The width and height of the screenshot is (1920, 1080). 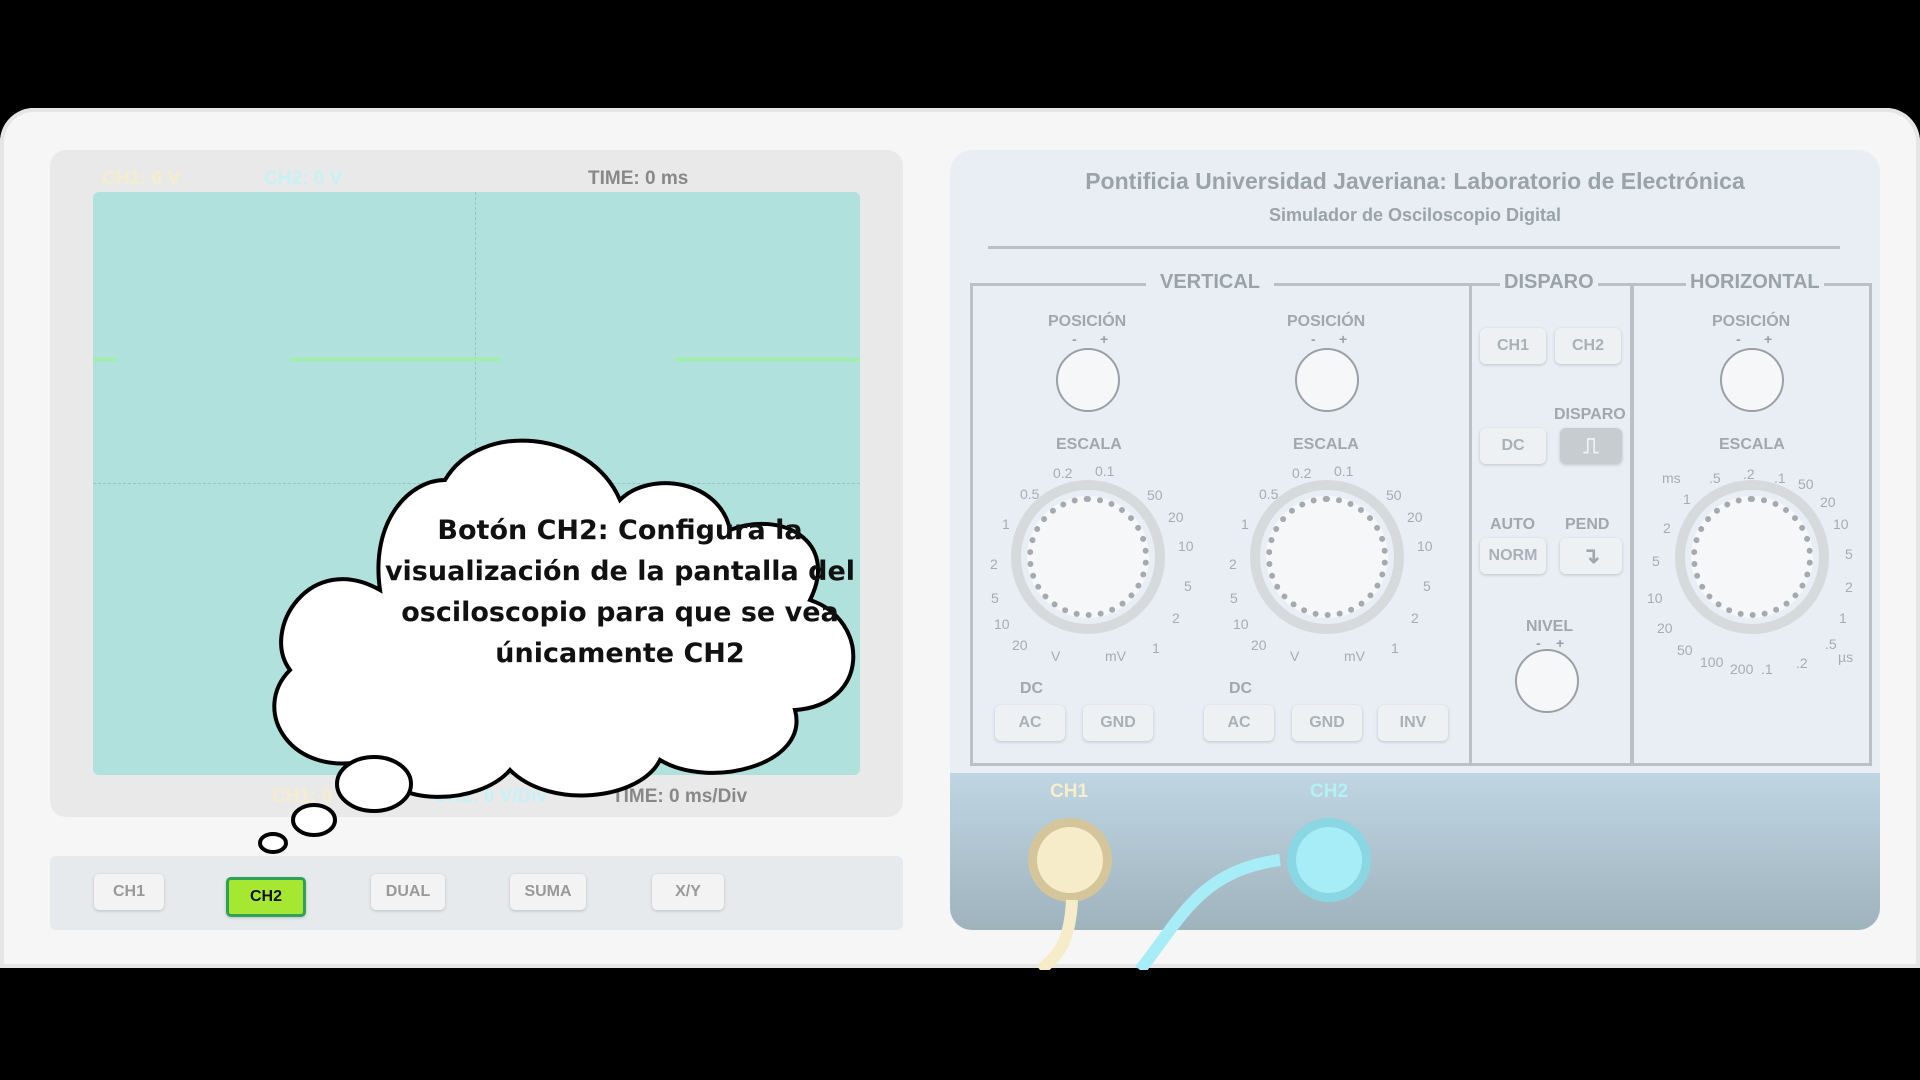 What do you see at coordinates (1344, 471) in the screenshot?
I see `ch2-scale-tick: 0.1` at bounding box center [1344, 471].